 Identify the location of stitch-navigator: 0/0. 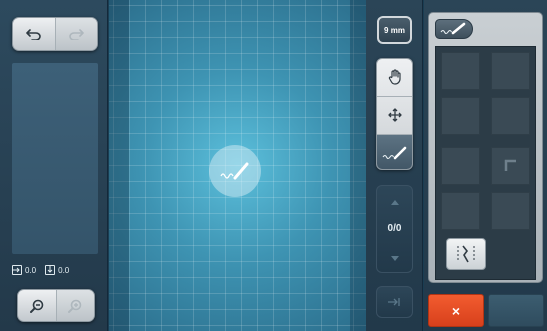
(394, 229).